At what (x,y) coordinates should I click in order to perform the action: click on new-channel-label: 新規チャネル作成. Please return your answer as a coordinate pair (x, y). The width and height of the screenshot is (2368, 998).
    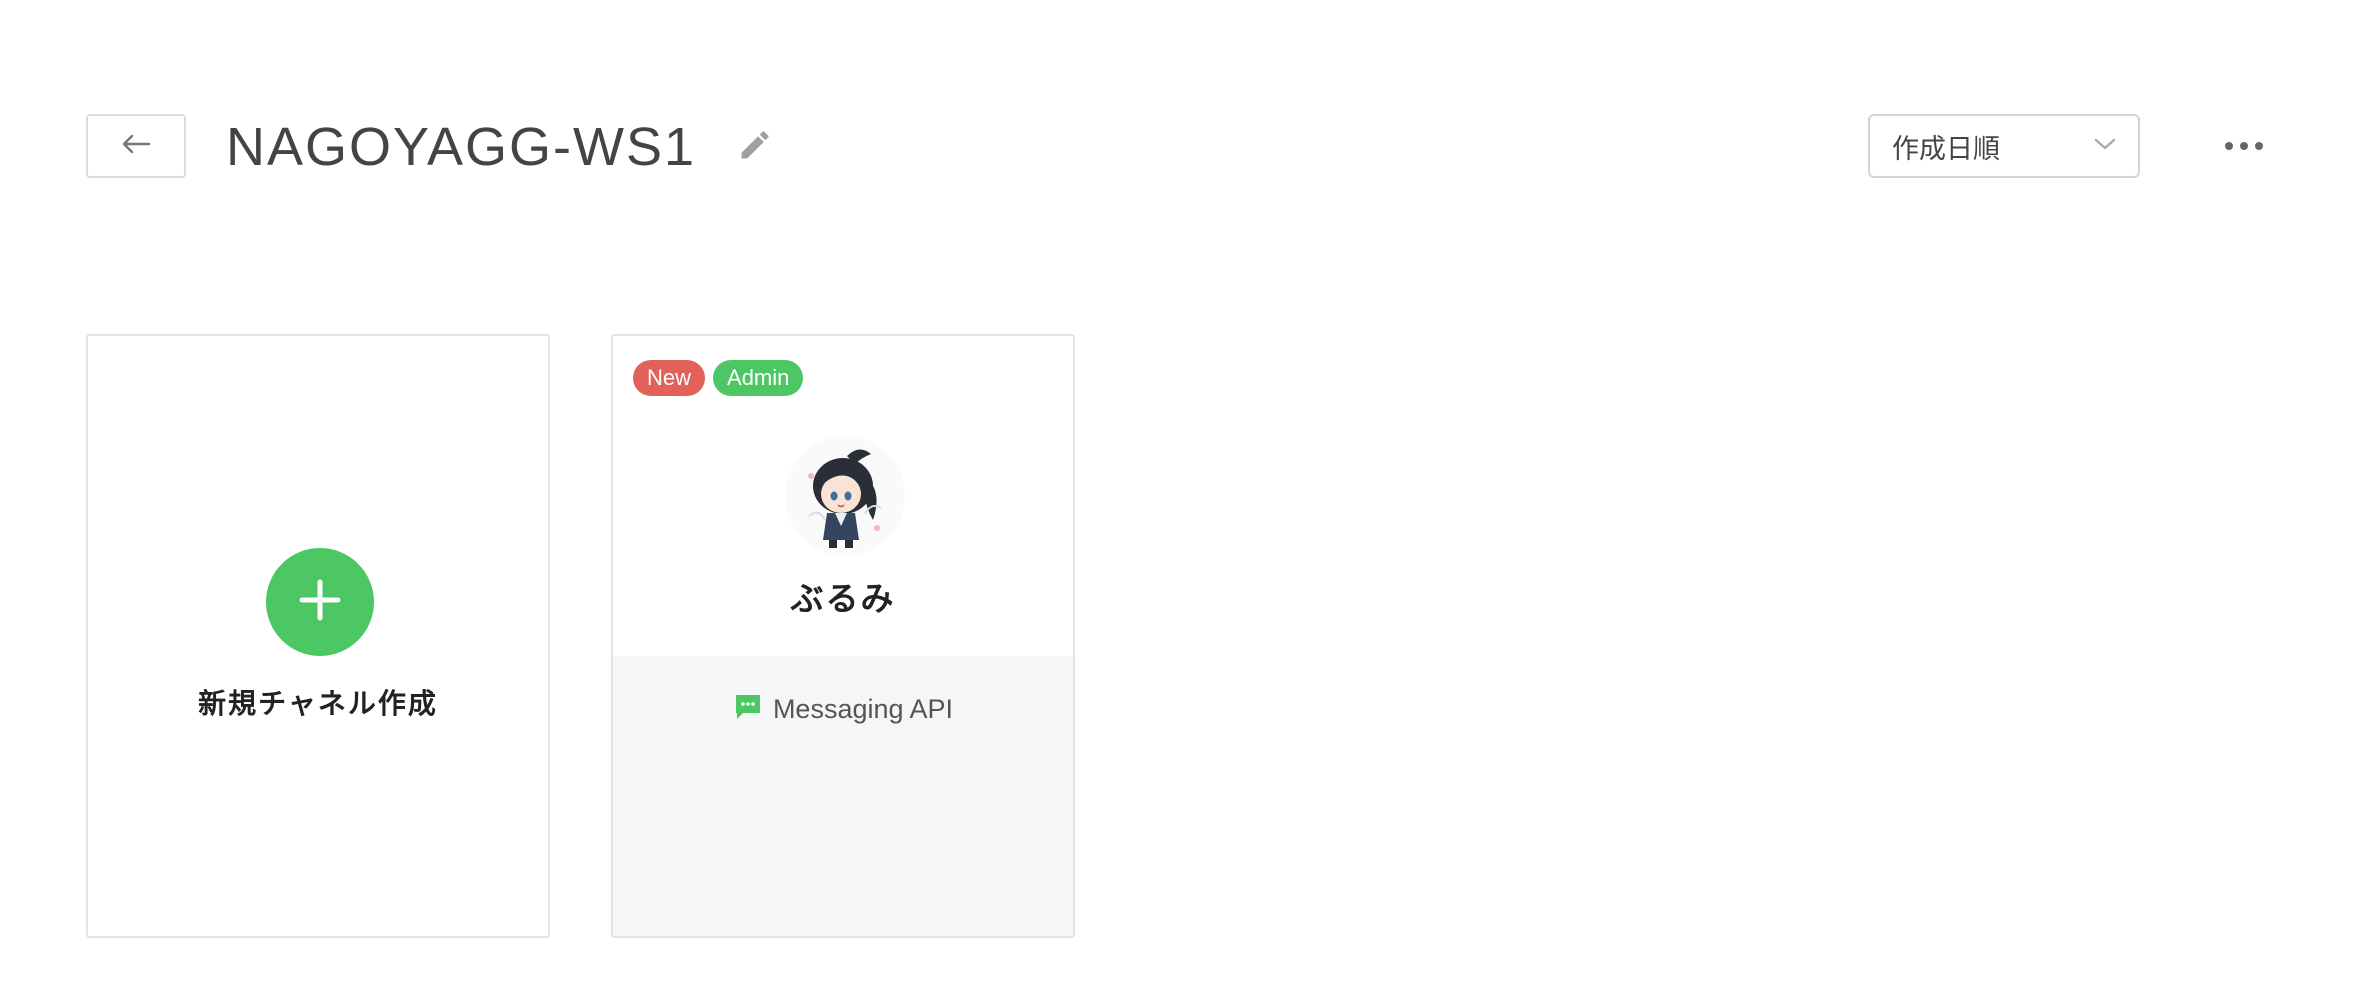
    Looking at the image, I should click on (318, 703).